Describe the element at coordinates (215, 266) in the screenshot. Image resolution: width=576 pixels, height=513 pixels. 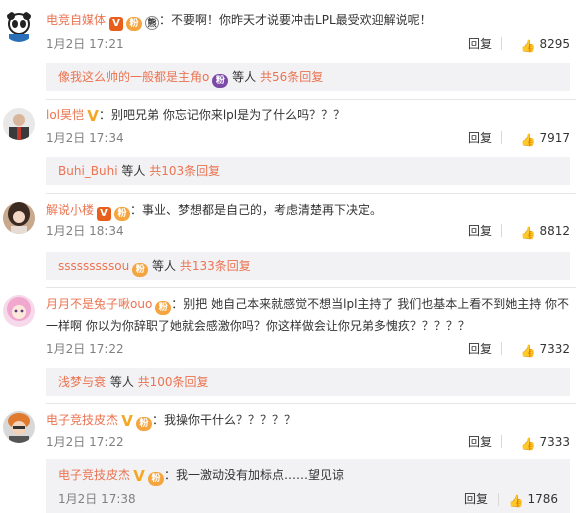
I see `thread-count-link: 共133条回复` at that location.